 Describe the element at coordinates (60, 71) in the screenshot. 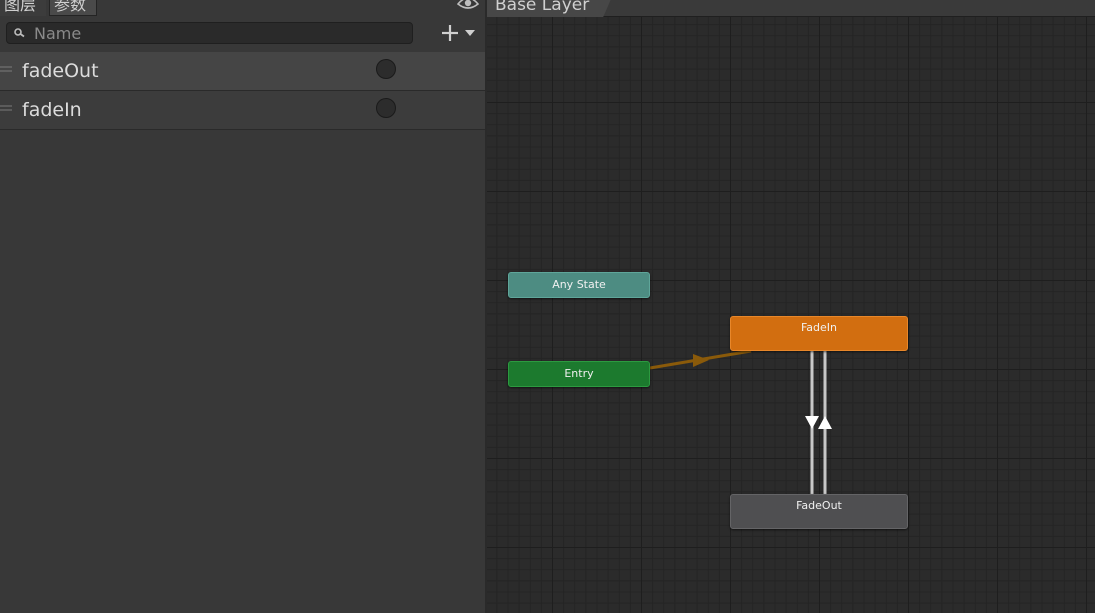

I see `parameter-name: fadeOut` at that location.